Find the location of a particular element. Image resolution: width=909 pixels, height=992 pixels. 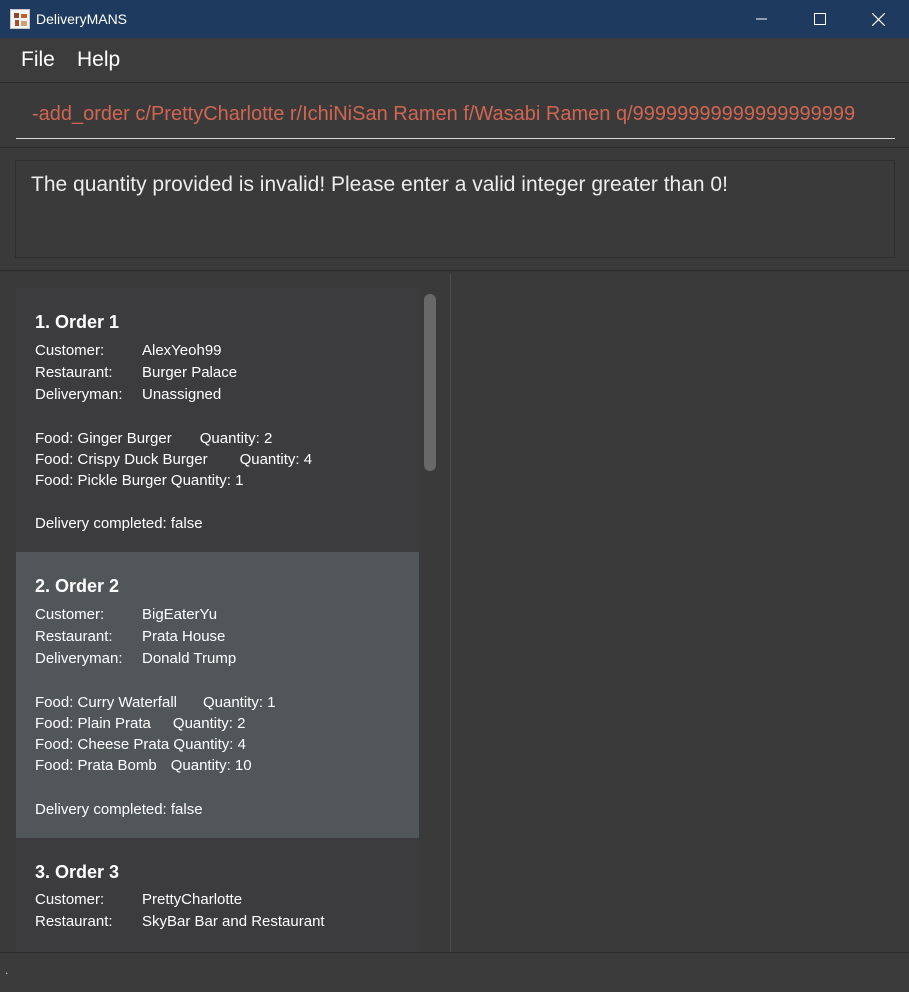

restaurant-row: Restaurant: SkyBar Bar and Restaurant is located at coordinates (180, 921).